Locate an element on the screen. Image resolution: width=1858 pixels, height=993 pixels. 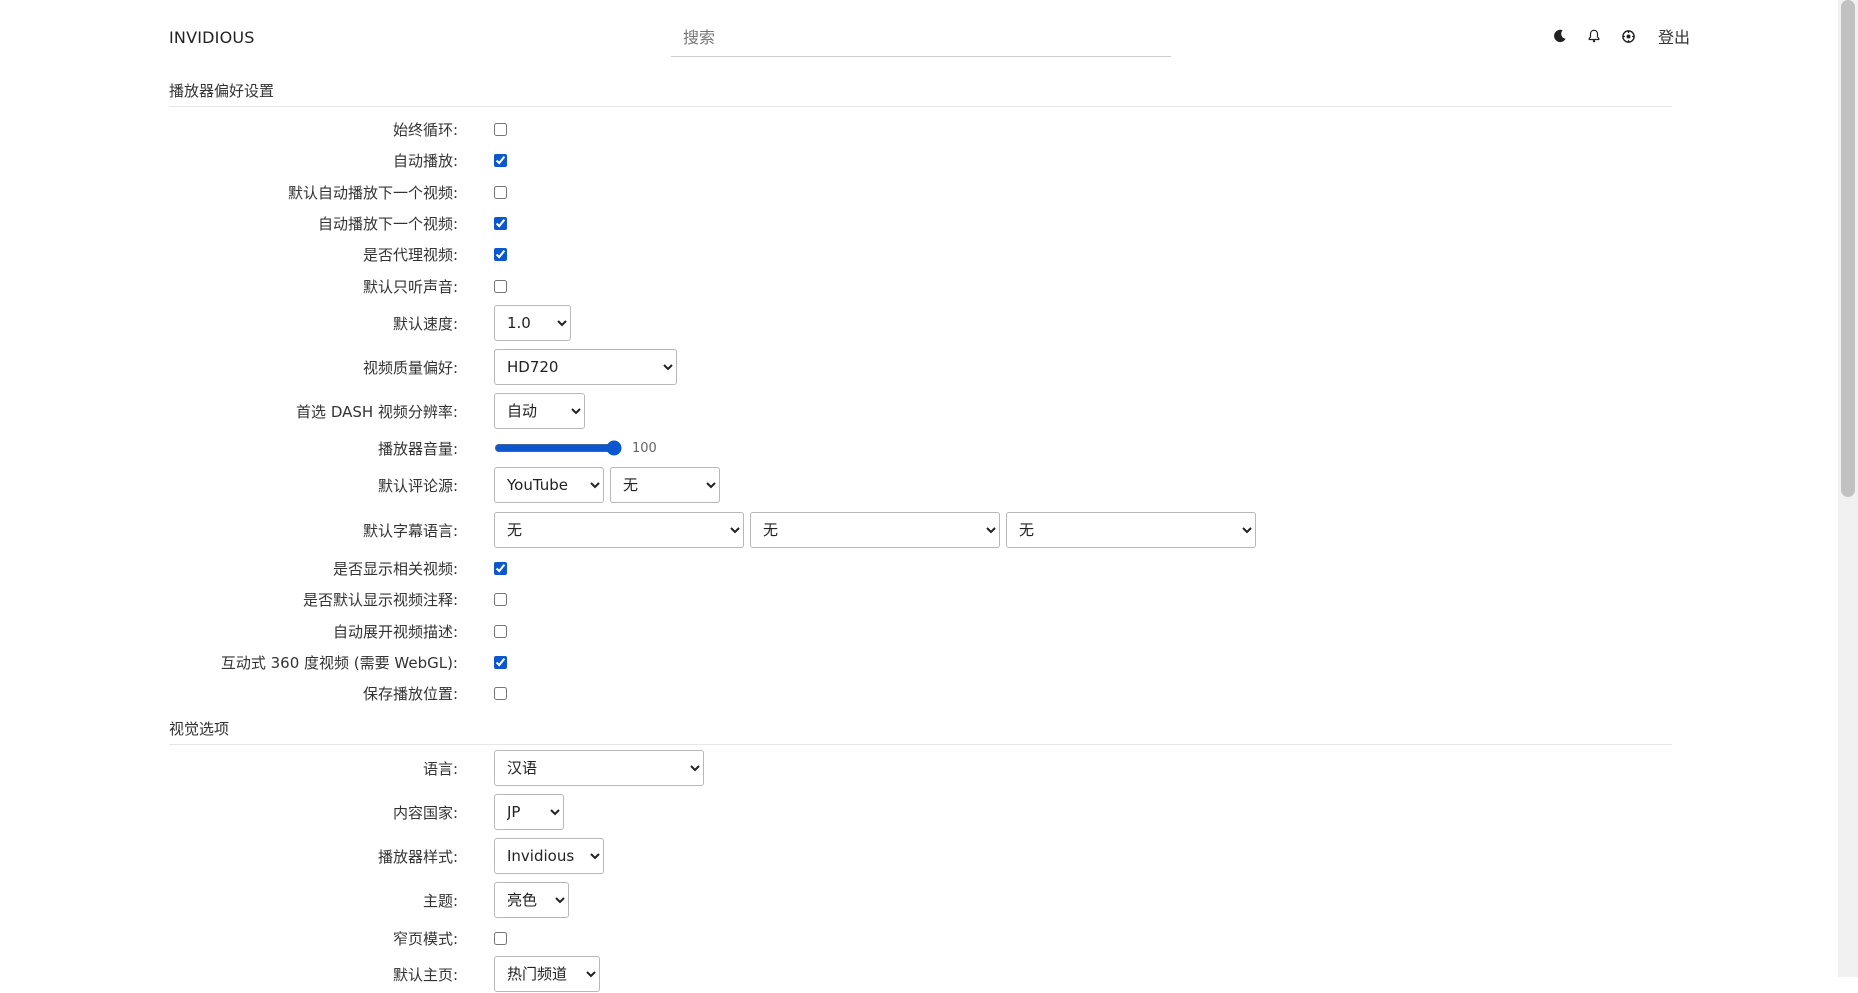
vr-mode-label: 互动式 360 度视频 (需要 WebGL): is located at coordinates (339, 662).